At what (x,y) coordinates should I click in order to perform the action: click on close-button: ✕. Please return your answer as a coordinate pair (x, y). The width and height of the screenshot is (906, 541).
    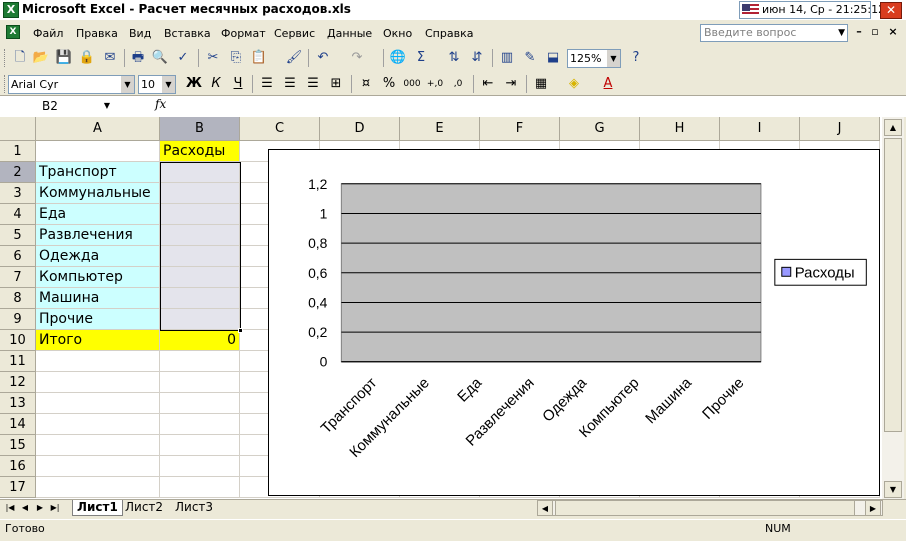
    Looking at the image, I should click on (891, 10).